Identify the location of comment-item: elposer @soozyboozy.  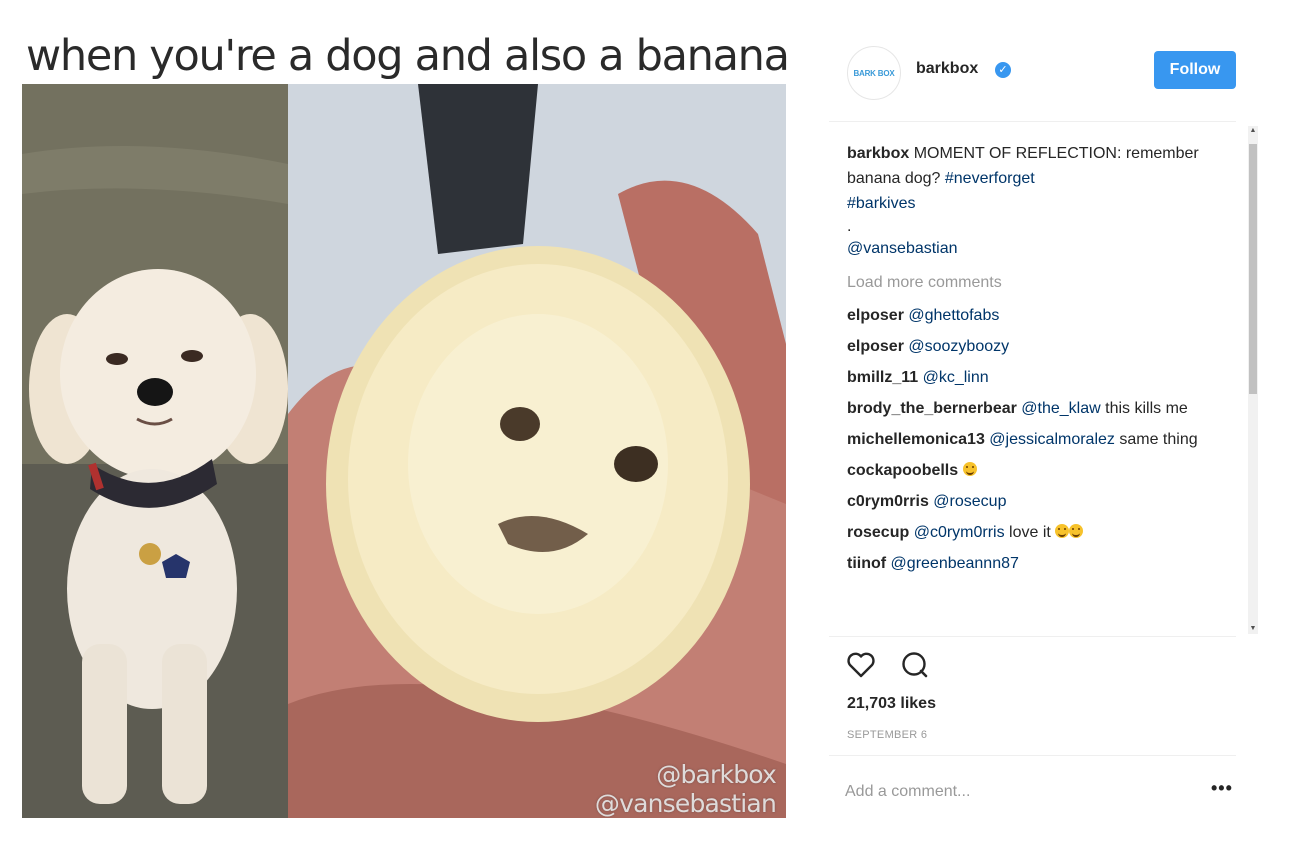
(1033, 346).